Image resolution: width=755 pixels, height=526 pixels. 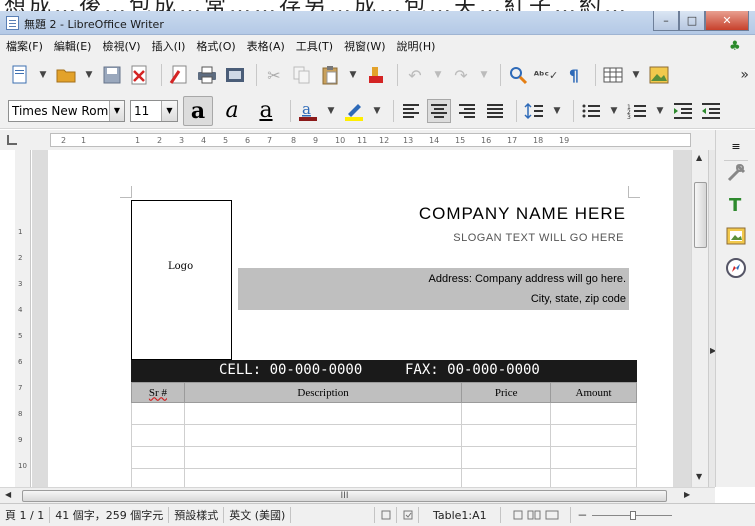 I want to click on zoom-out-icon: −, so click(x=582, y=515).